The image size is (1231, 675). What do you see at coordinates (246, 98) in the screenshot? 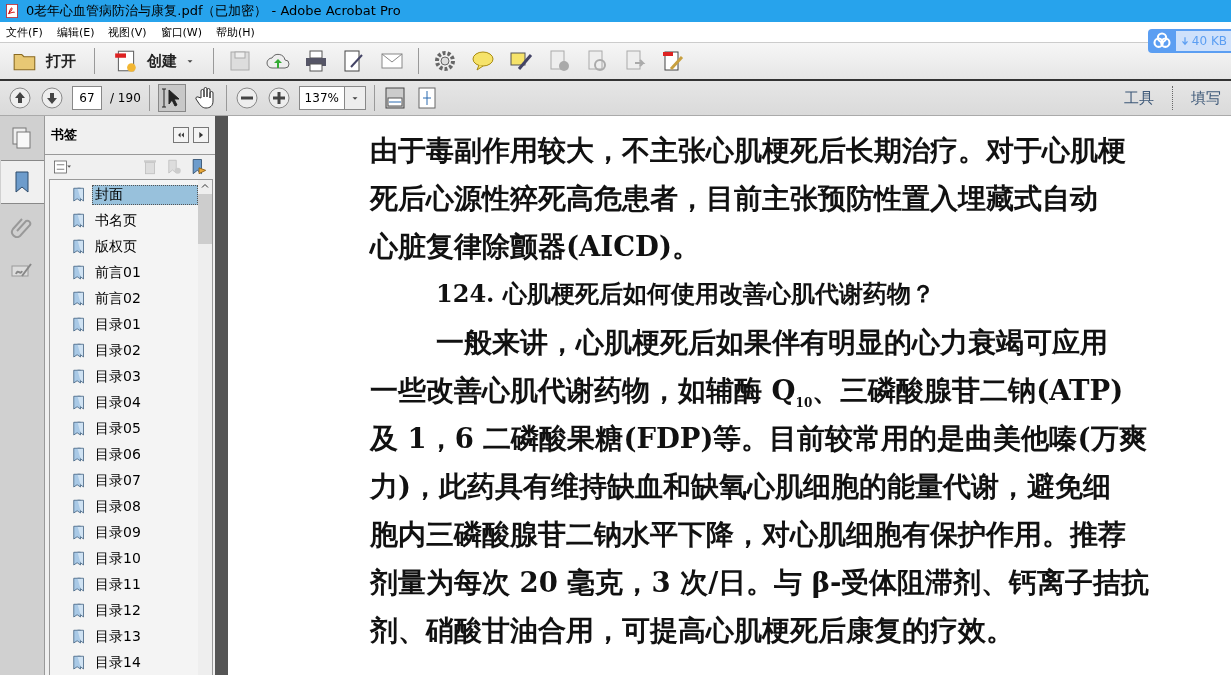
I see `zoom-out-icon` at bounding box center [246, 98].